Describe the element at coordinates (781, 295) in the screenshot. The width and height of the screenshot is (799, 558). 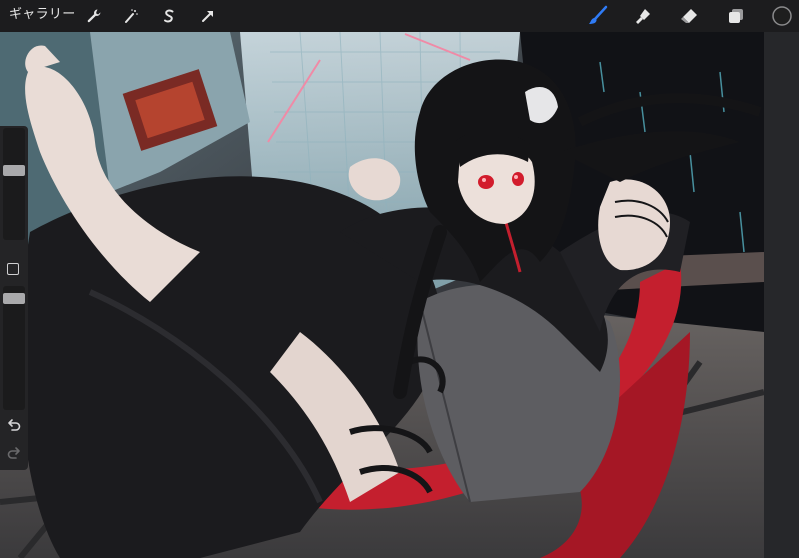
I see `canvas-edge-strip` at that location.